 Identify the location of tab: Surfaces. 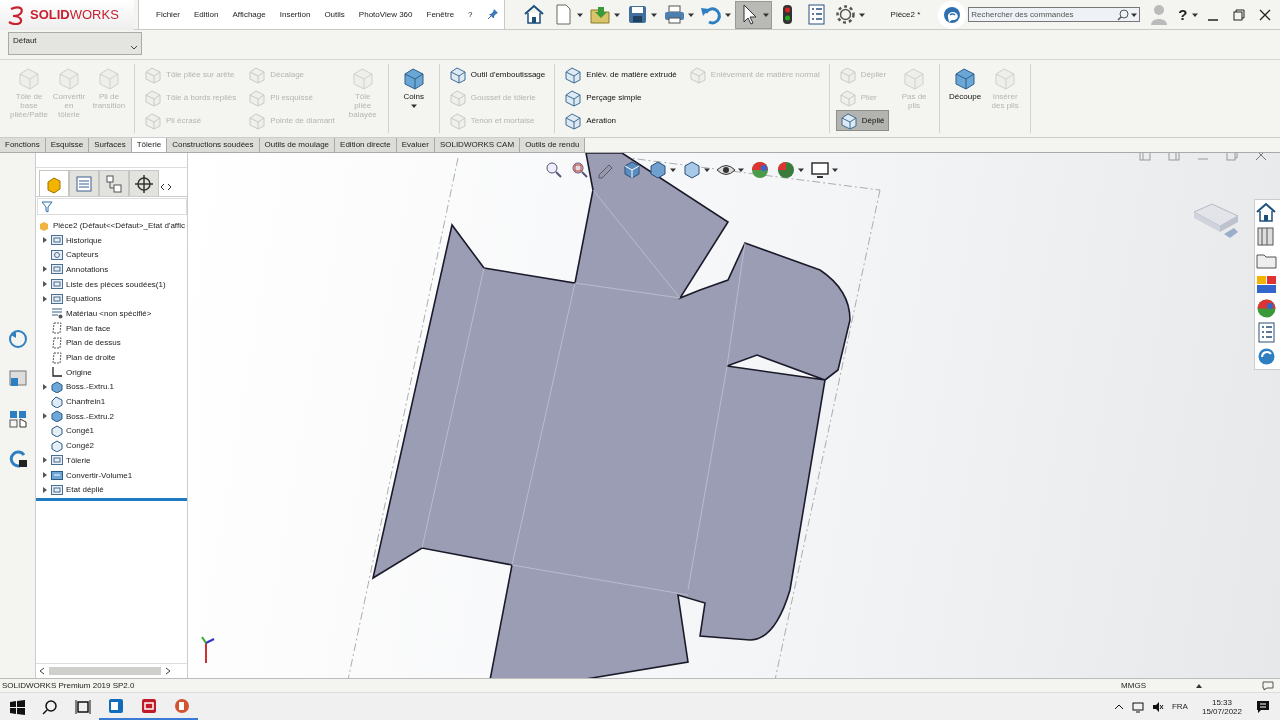
(110, 145).